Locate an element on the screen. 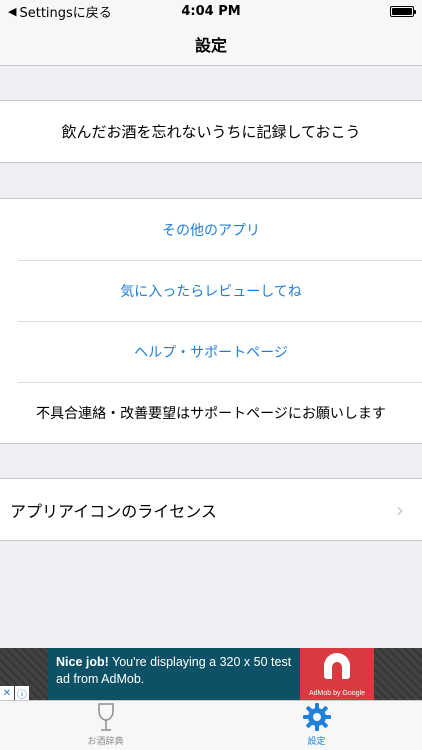 This screenshot has height=750, width=422. page-title: 設定 is located at coordinates (210, 45).